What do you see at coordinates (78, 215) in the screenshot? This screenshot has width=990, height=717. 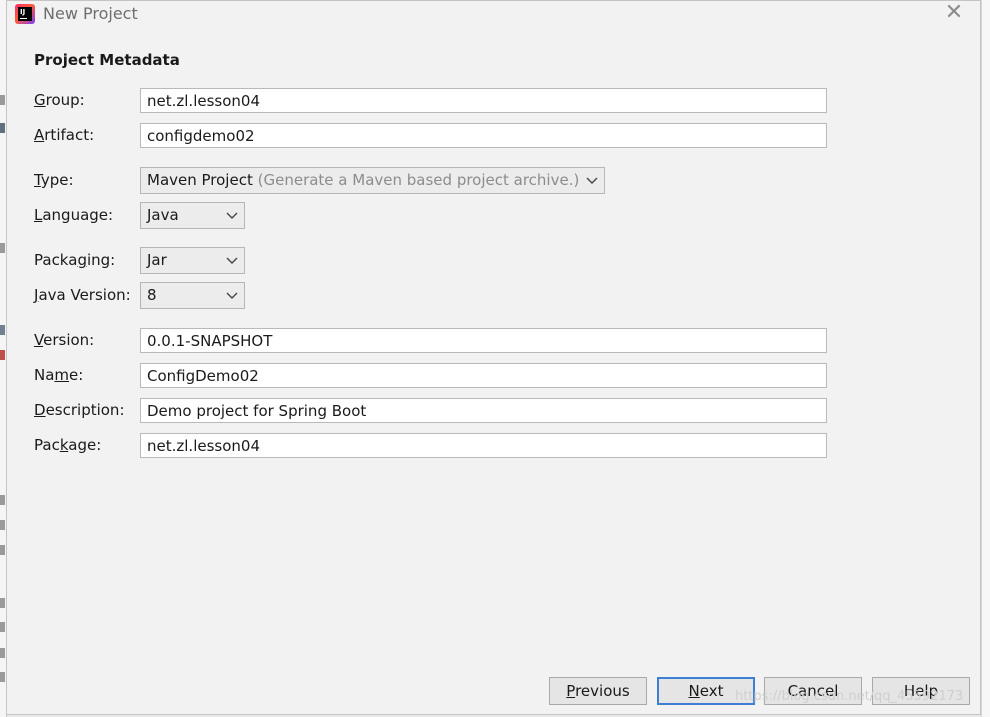 I see `language-label-text: anguage:` at bounding box center [78, 215].